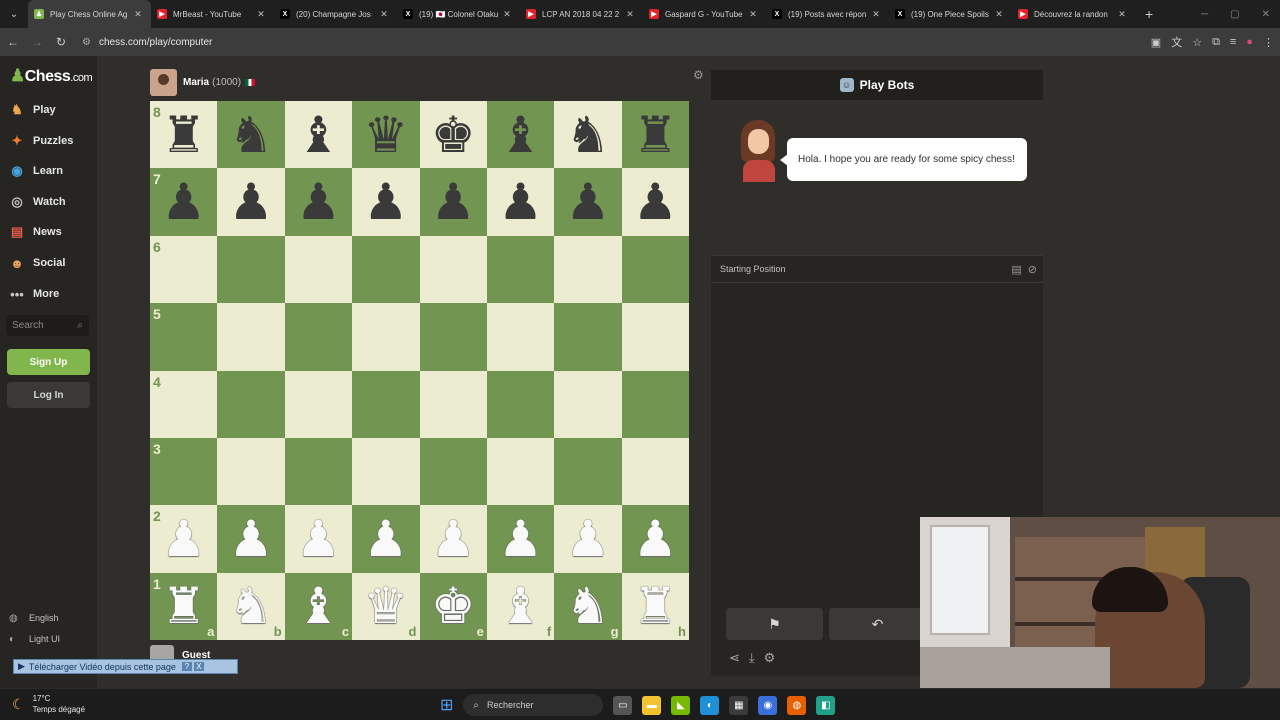  What do you see at coordinates (588, 337) in the screenshot?
I see `square-g5` at bounding box center [588, 337].